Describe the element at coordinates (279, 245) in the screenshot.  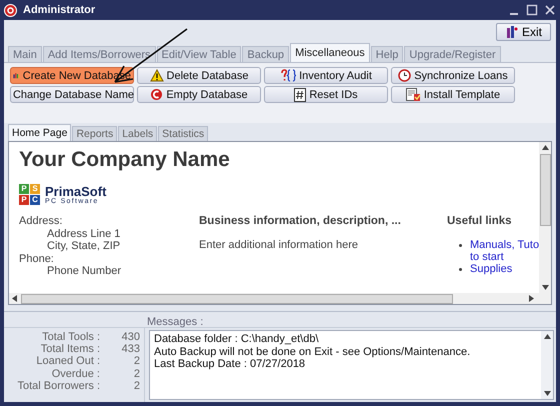
I see `info-text: Enter additional information here` at that location.